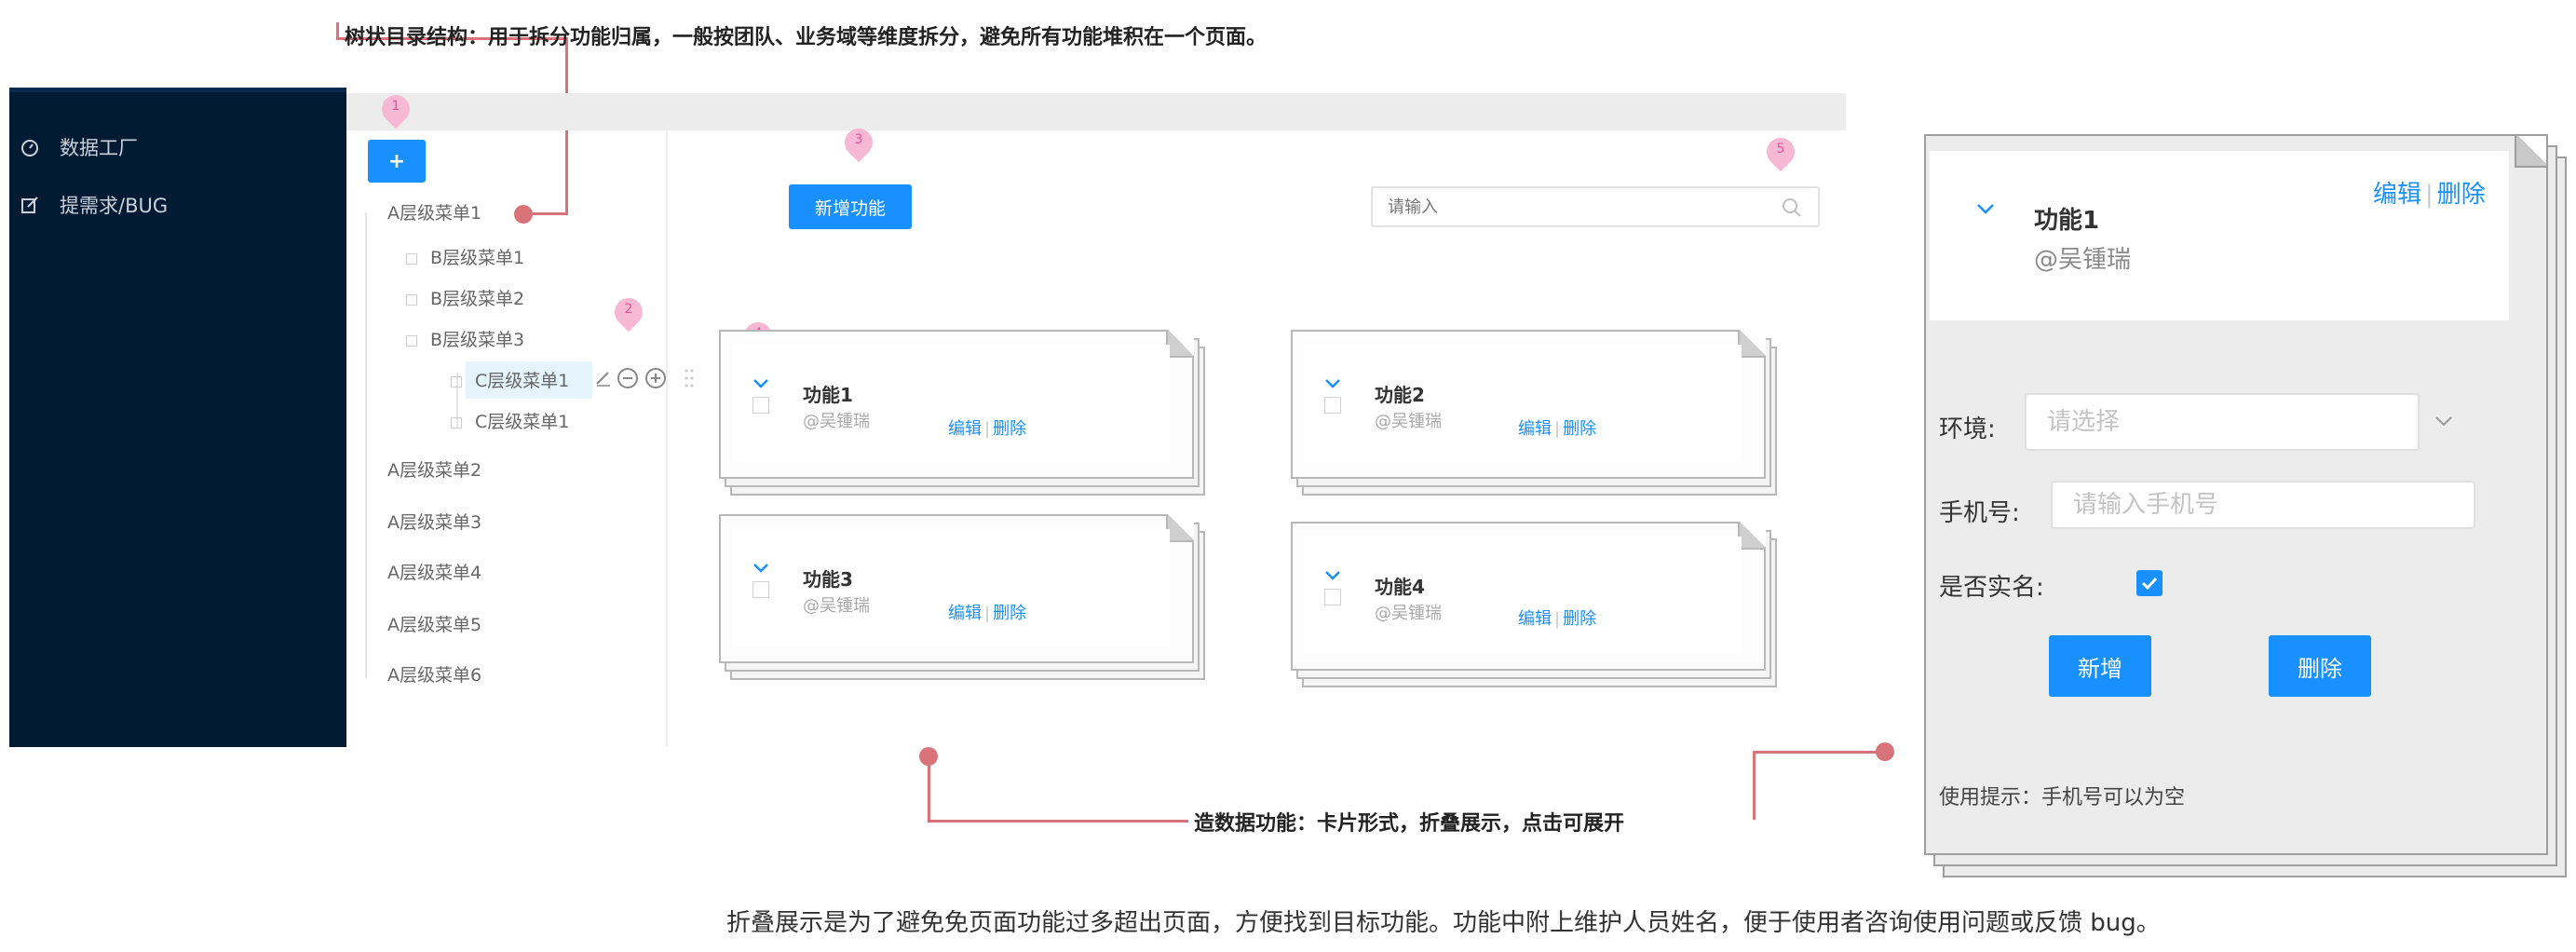 This screenshot has height=952, width=2576. What do you see at coordinates (395, 109) in the screenshot?
I see `pin-marker-1: 1` at bounding box center [395, 109].